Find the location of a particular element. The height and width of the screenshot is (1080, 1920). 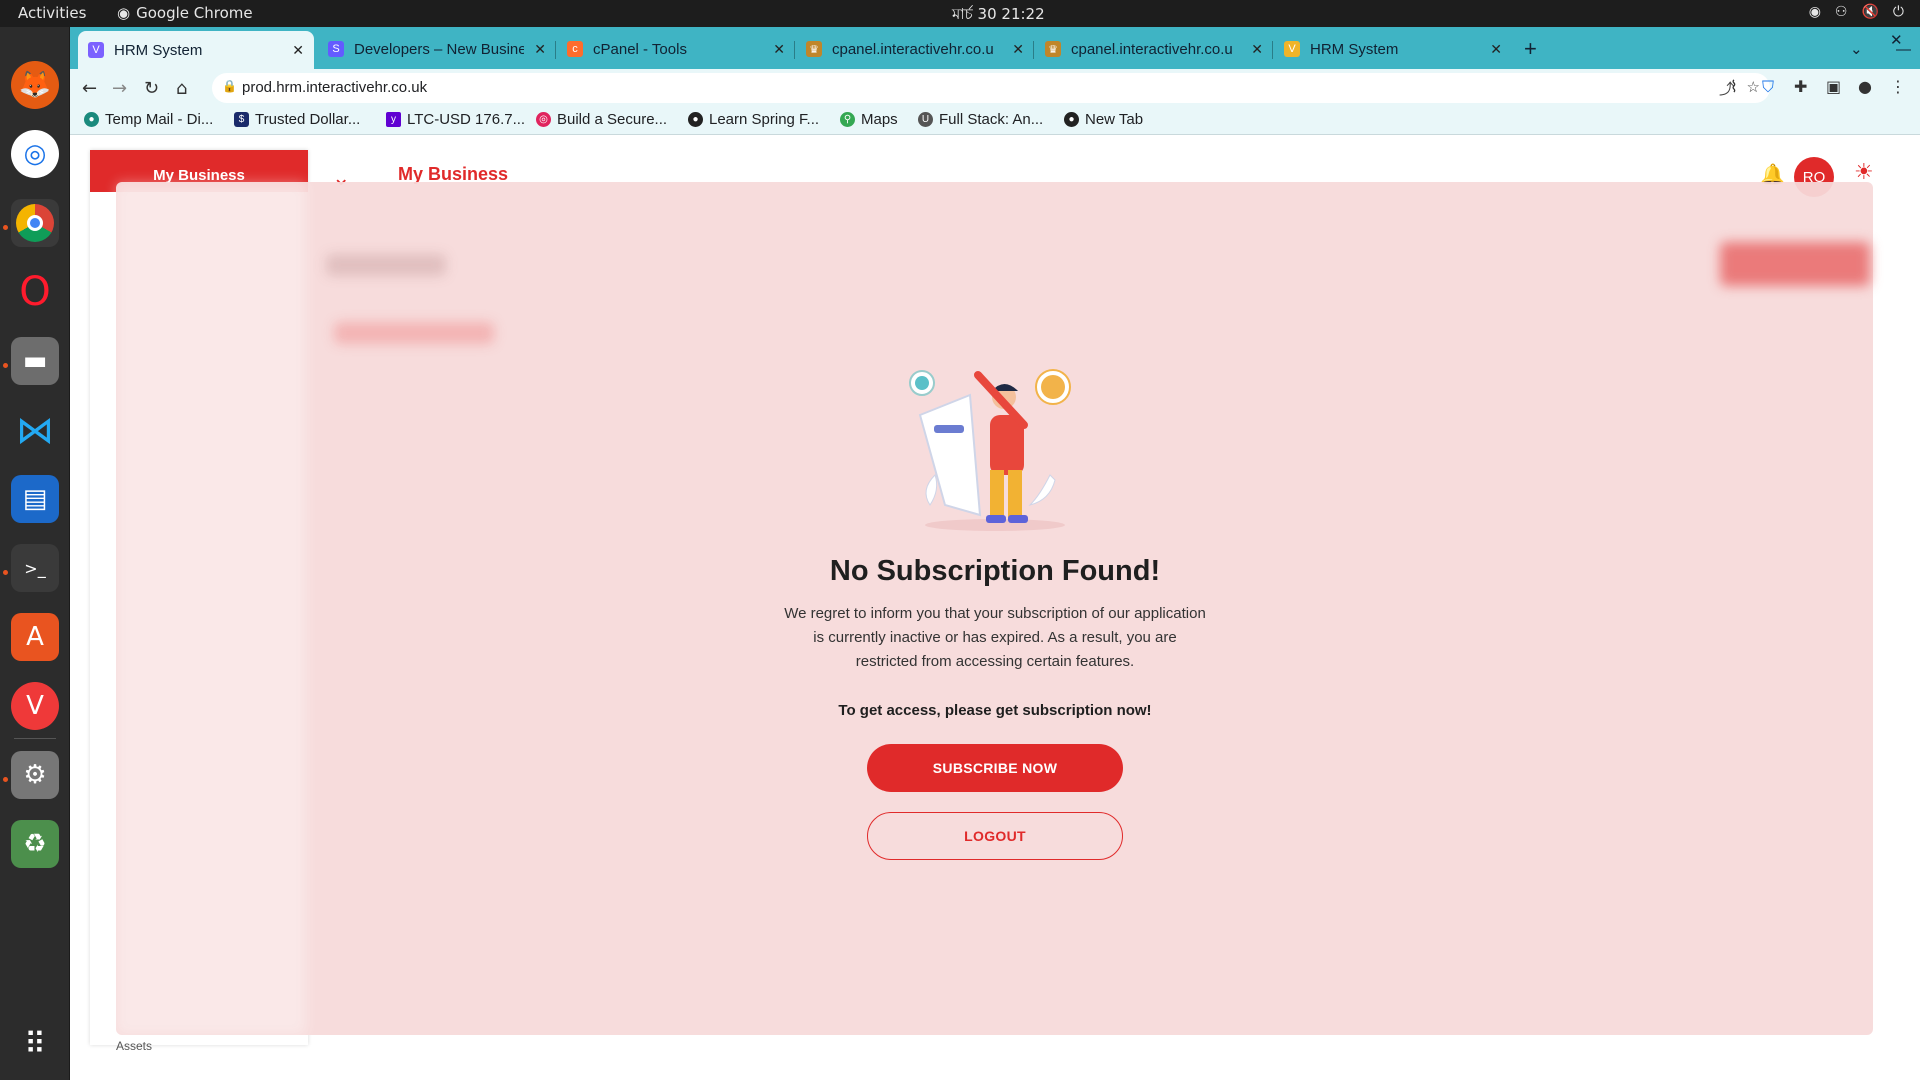

tab-hrm-system-2: V HRM System ✕ is located at coordinates (1393, 49).